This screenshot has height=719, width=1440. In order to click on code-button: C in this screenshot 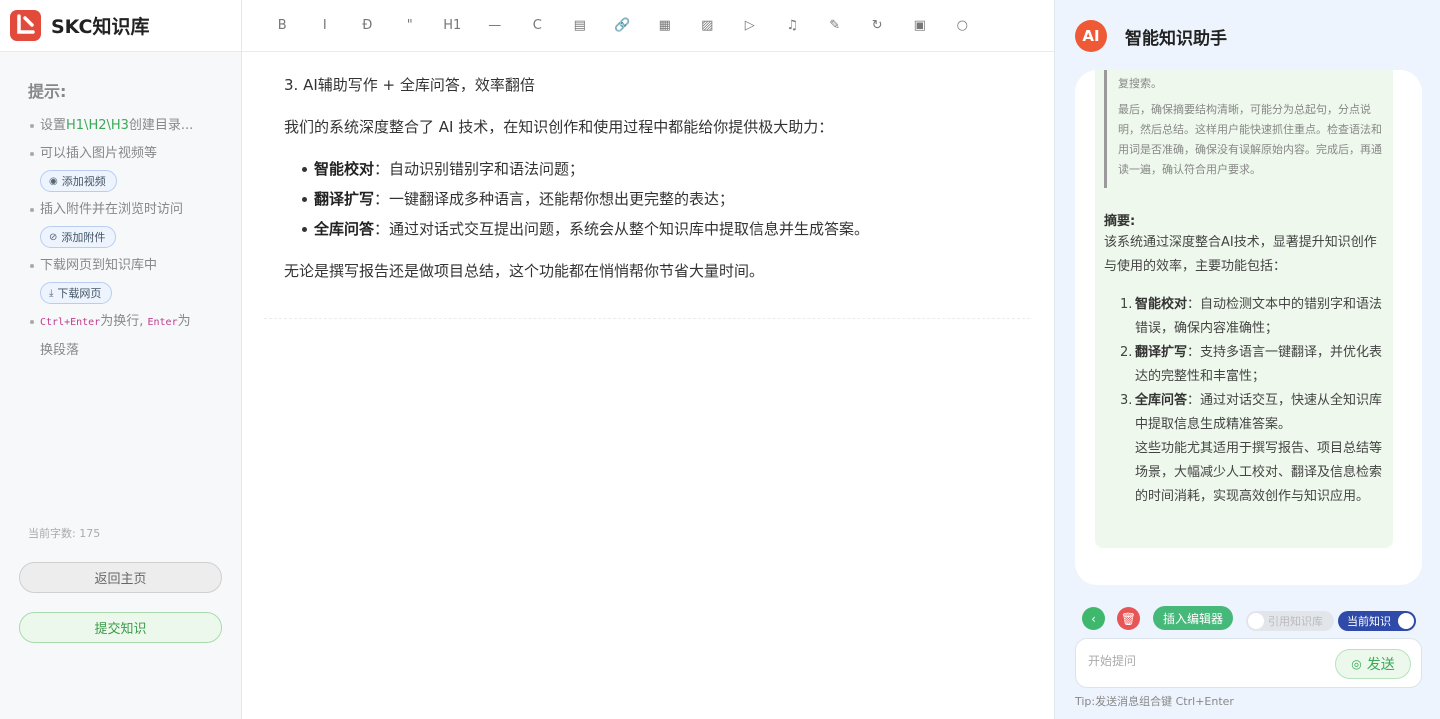, I will do `click(537, 26)`.